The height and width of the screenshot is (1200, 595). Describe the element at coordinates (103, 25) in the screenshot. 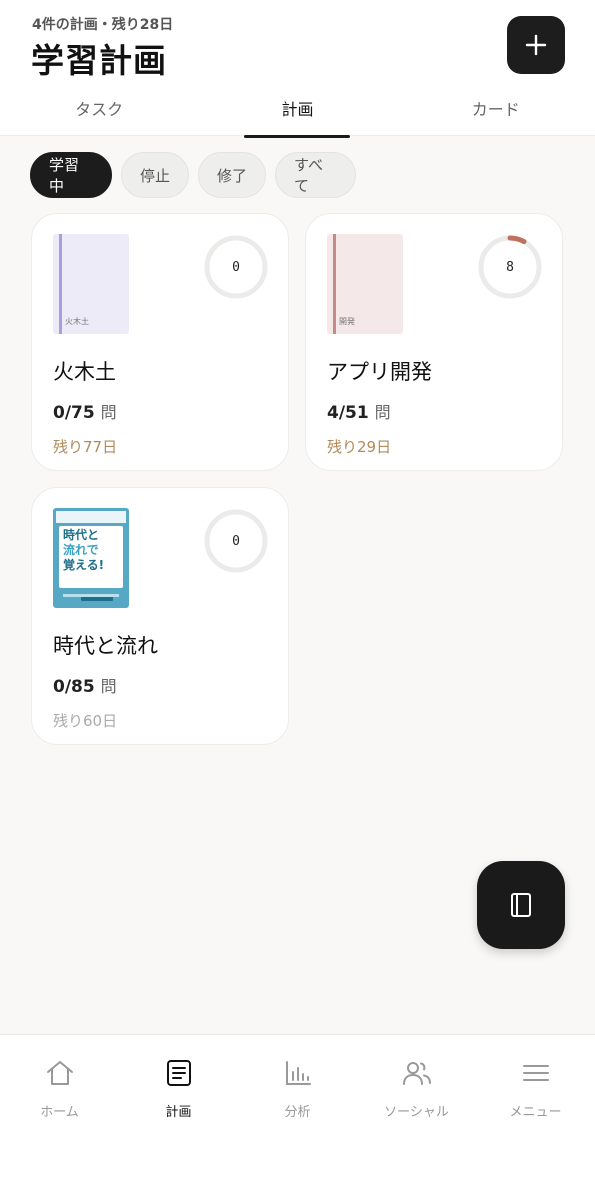

I see `plan-summary: 4件の計画・残り28日` at that location.